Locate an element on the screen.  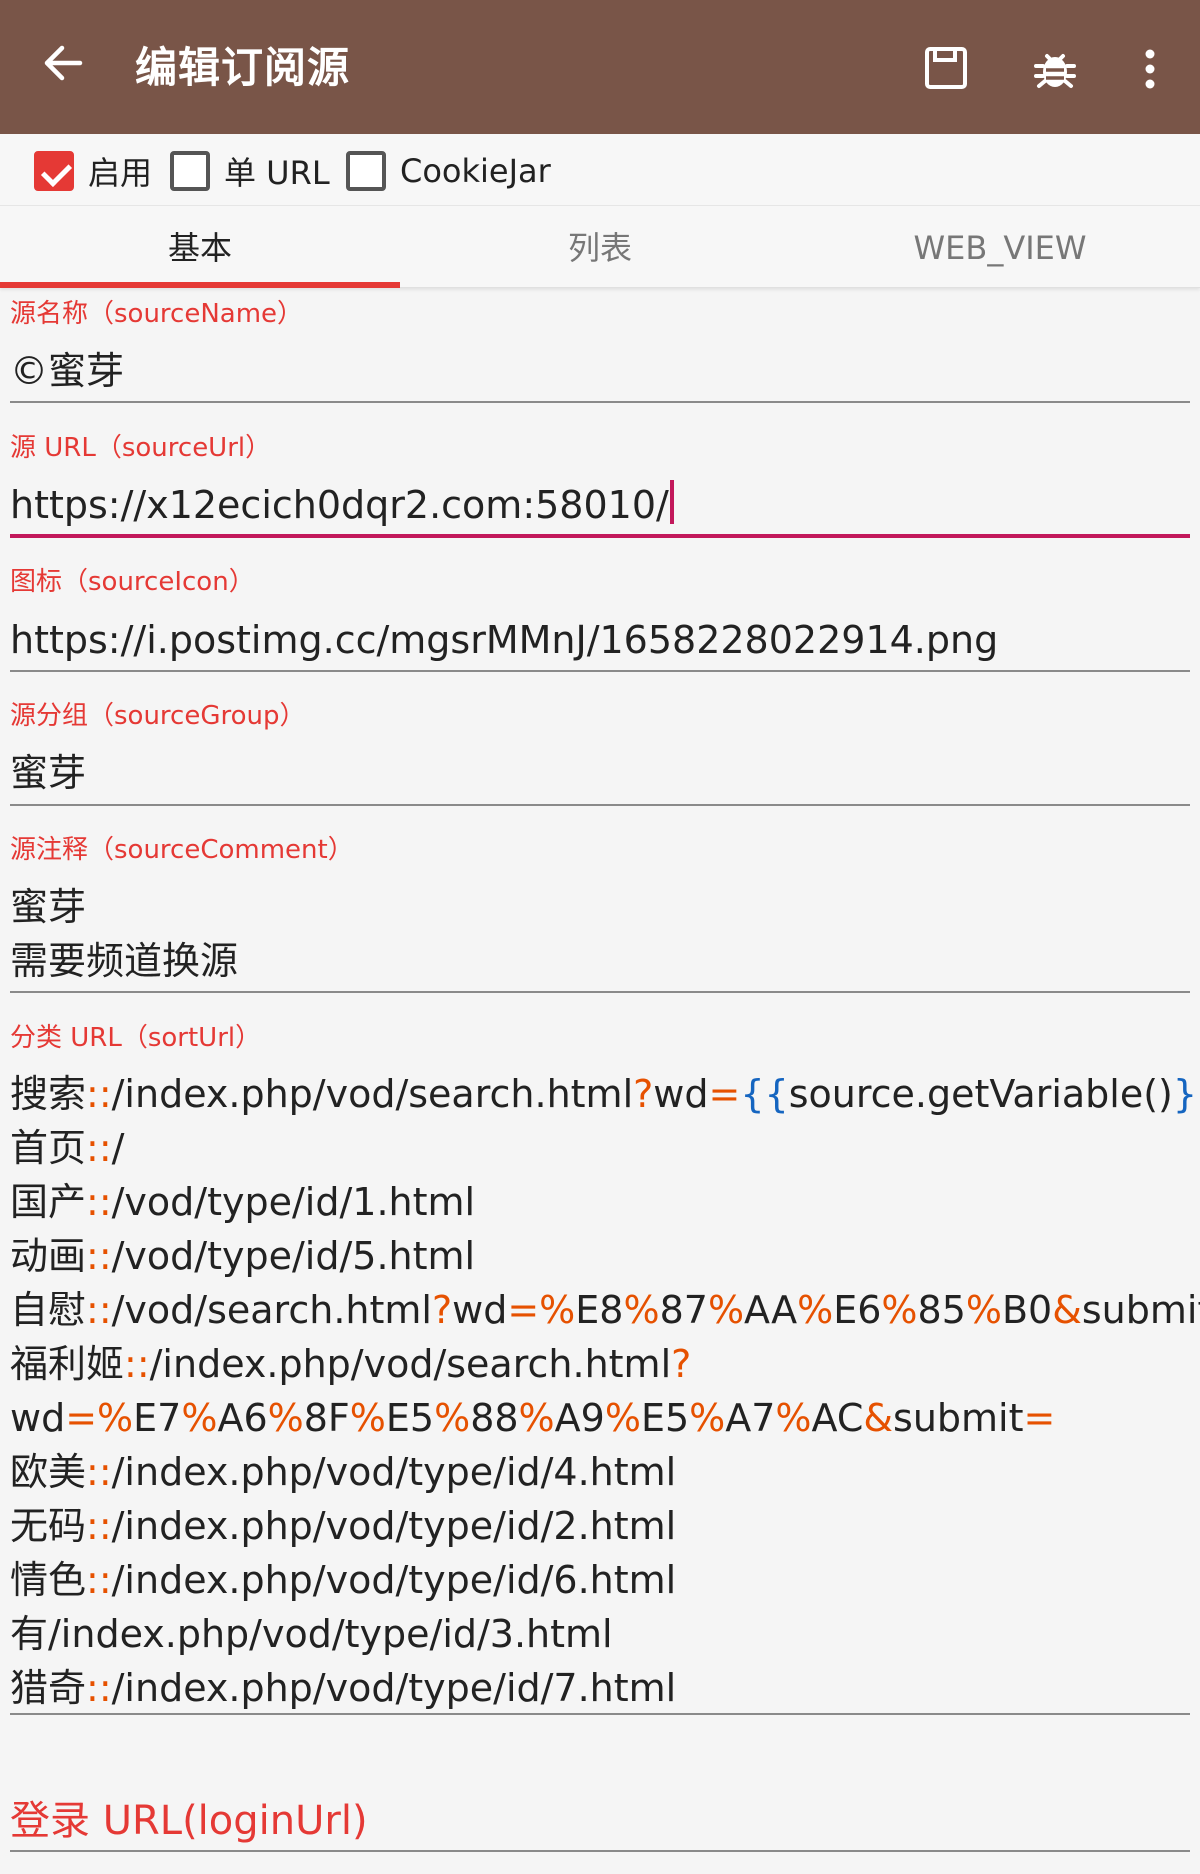
more-vert-icon is located at coordinates (1150, 69).